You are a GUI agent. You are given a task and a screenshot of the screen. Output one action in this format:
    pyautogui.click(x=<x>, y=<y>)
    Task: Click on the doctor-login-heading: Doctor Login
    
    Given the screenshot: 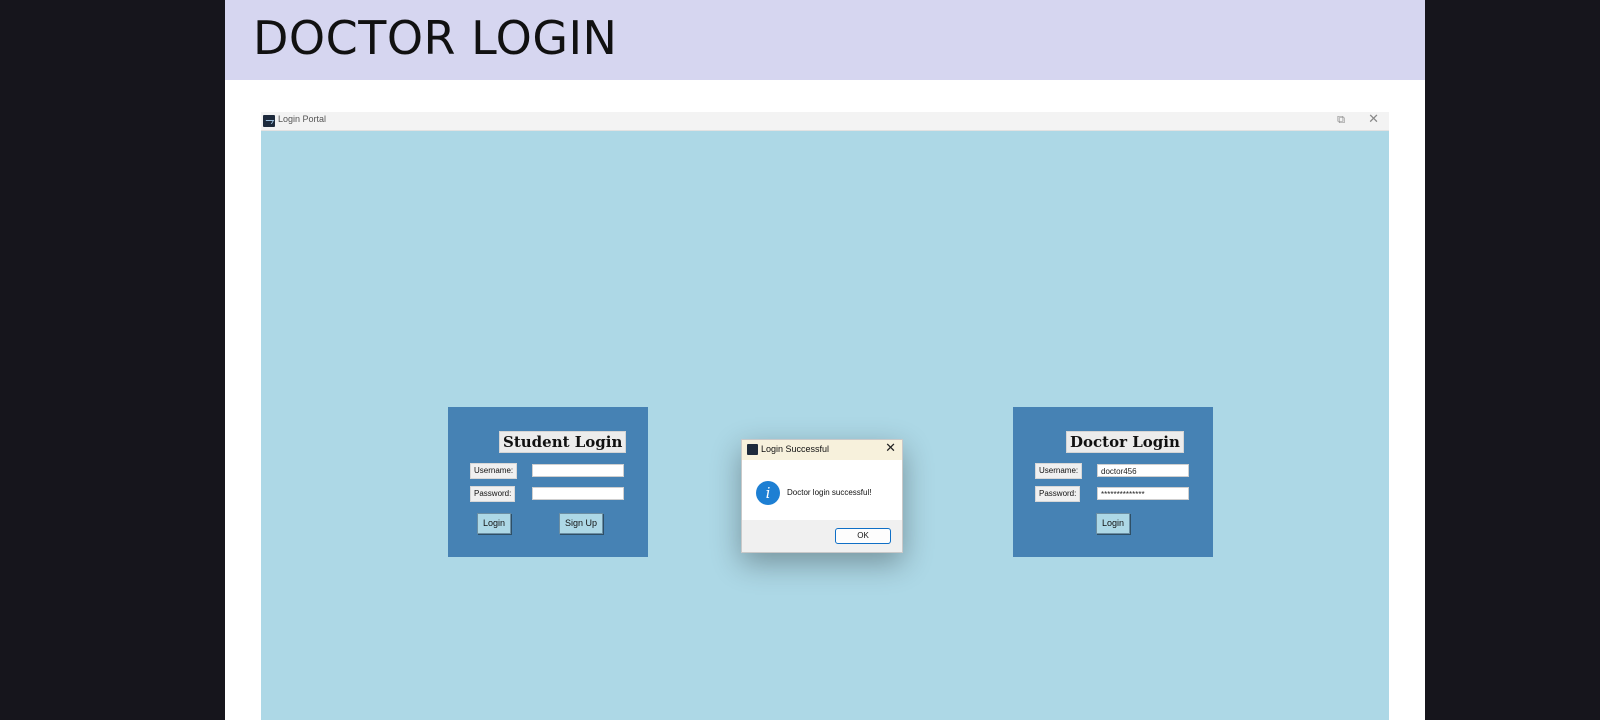 What is the action you would take?
    pyautogui.click(x=1125, y=442)
    